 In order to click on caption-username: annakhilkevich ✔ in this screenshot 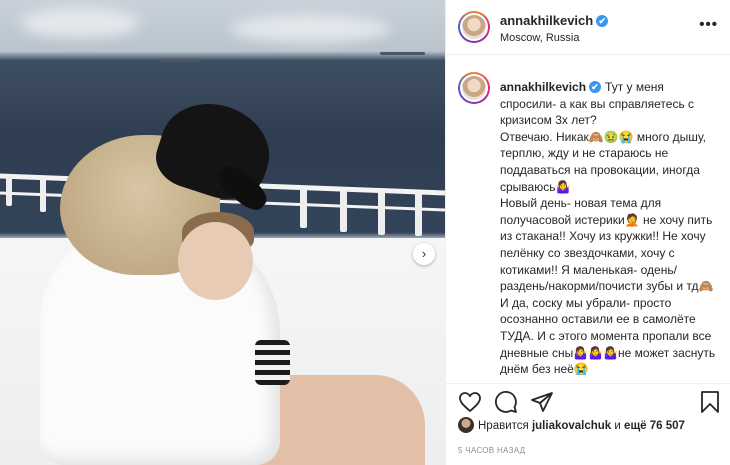, I will do `click(551, 87)`.